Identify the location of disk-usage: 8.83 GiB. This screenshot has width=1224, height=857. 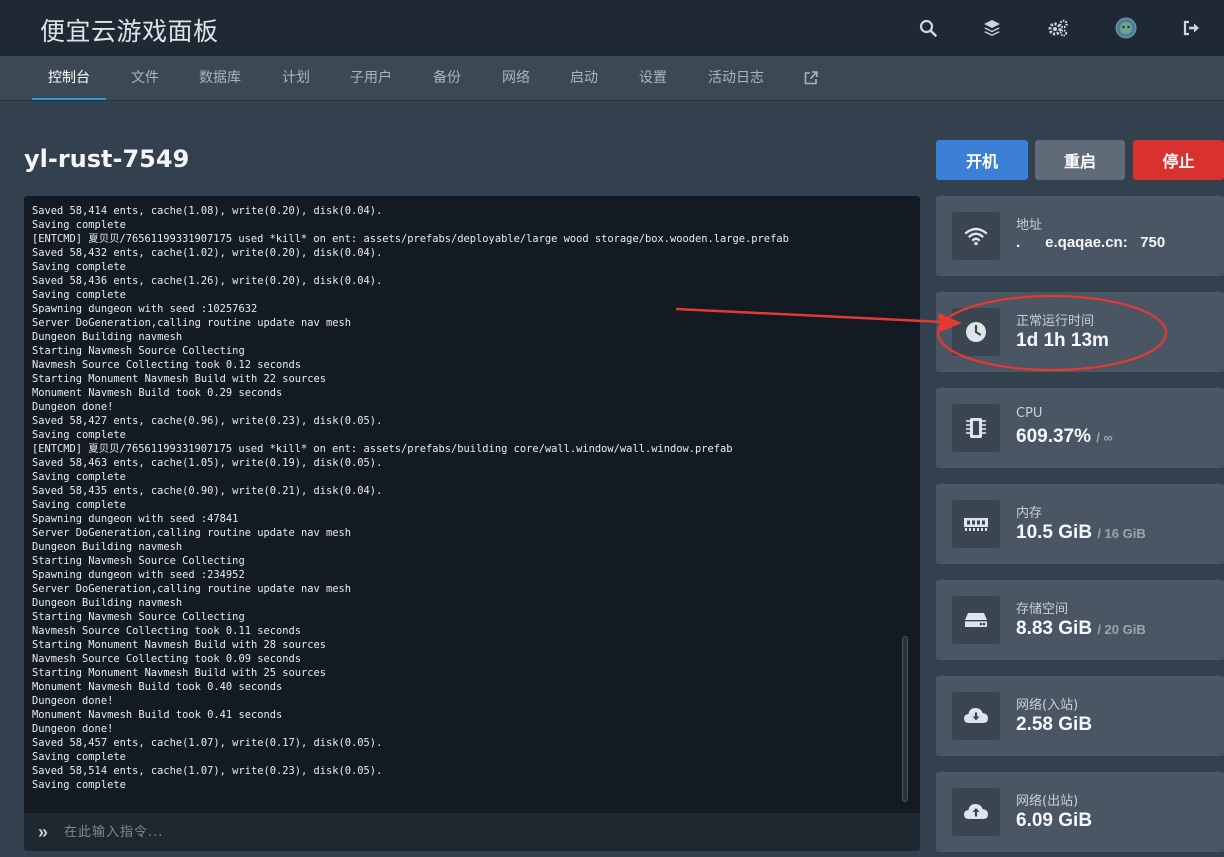
(1054, 628).